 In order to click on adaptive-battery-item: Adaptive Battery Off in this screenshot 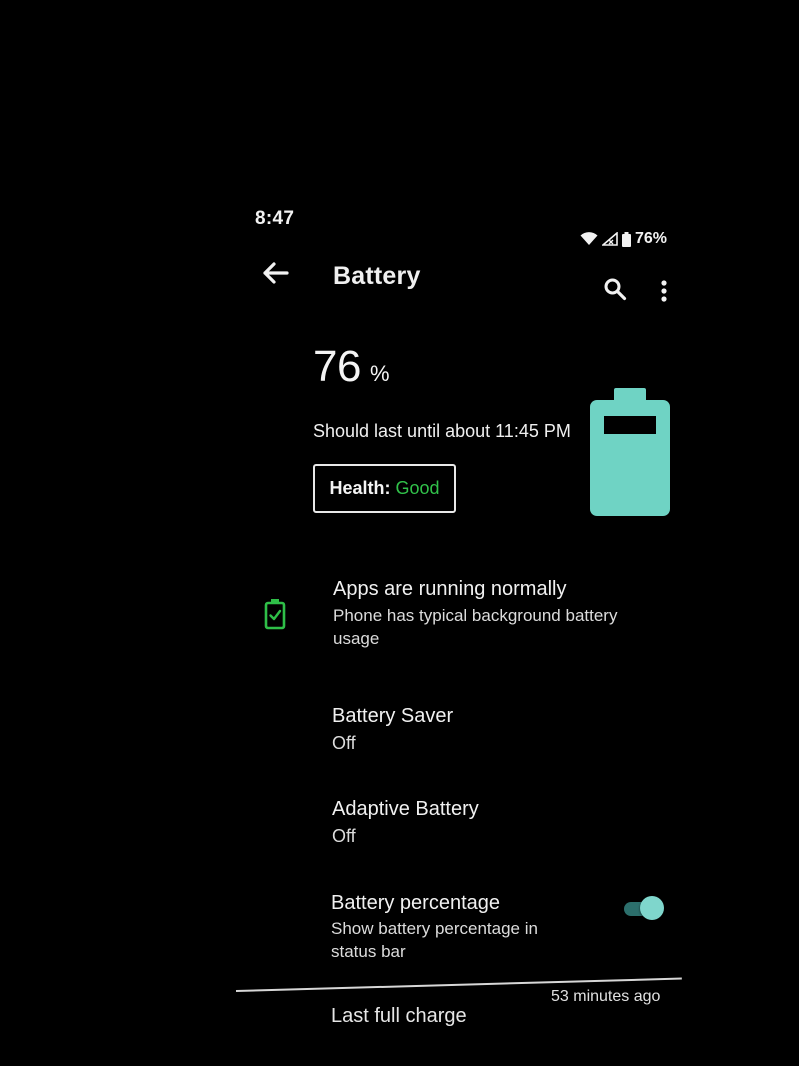, I will do `click(482, 823)`.